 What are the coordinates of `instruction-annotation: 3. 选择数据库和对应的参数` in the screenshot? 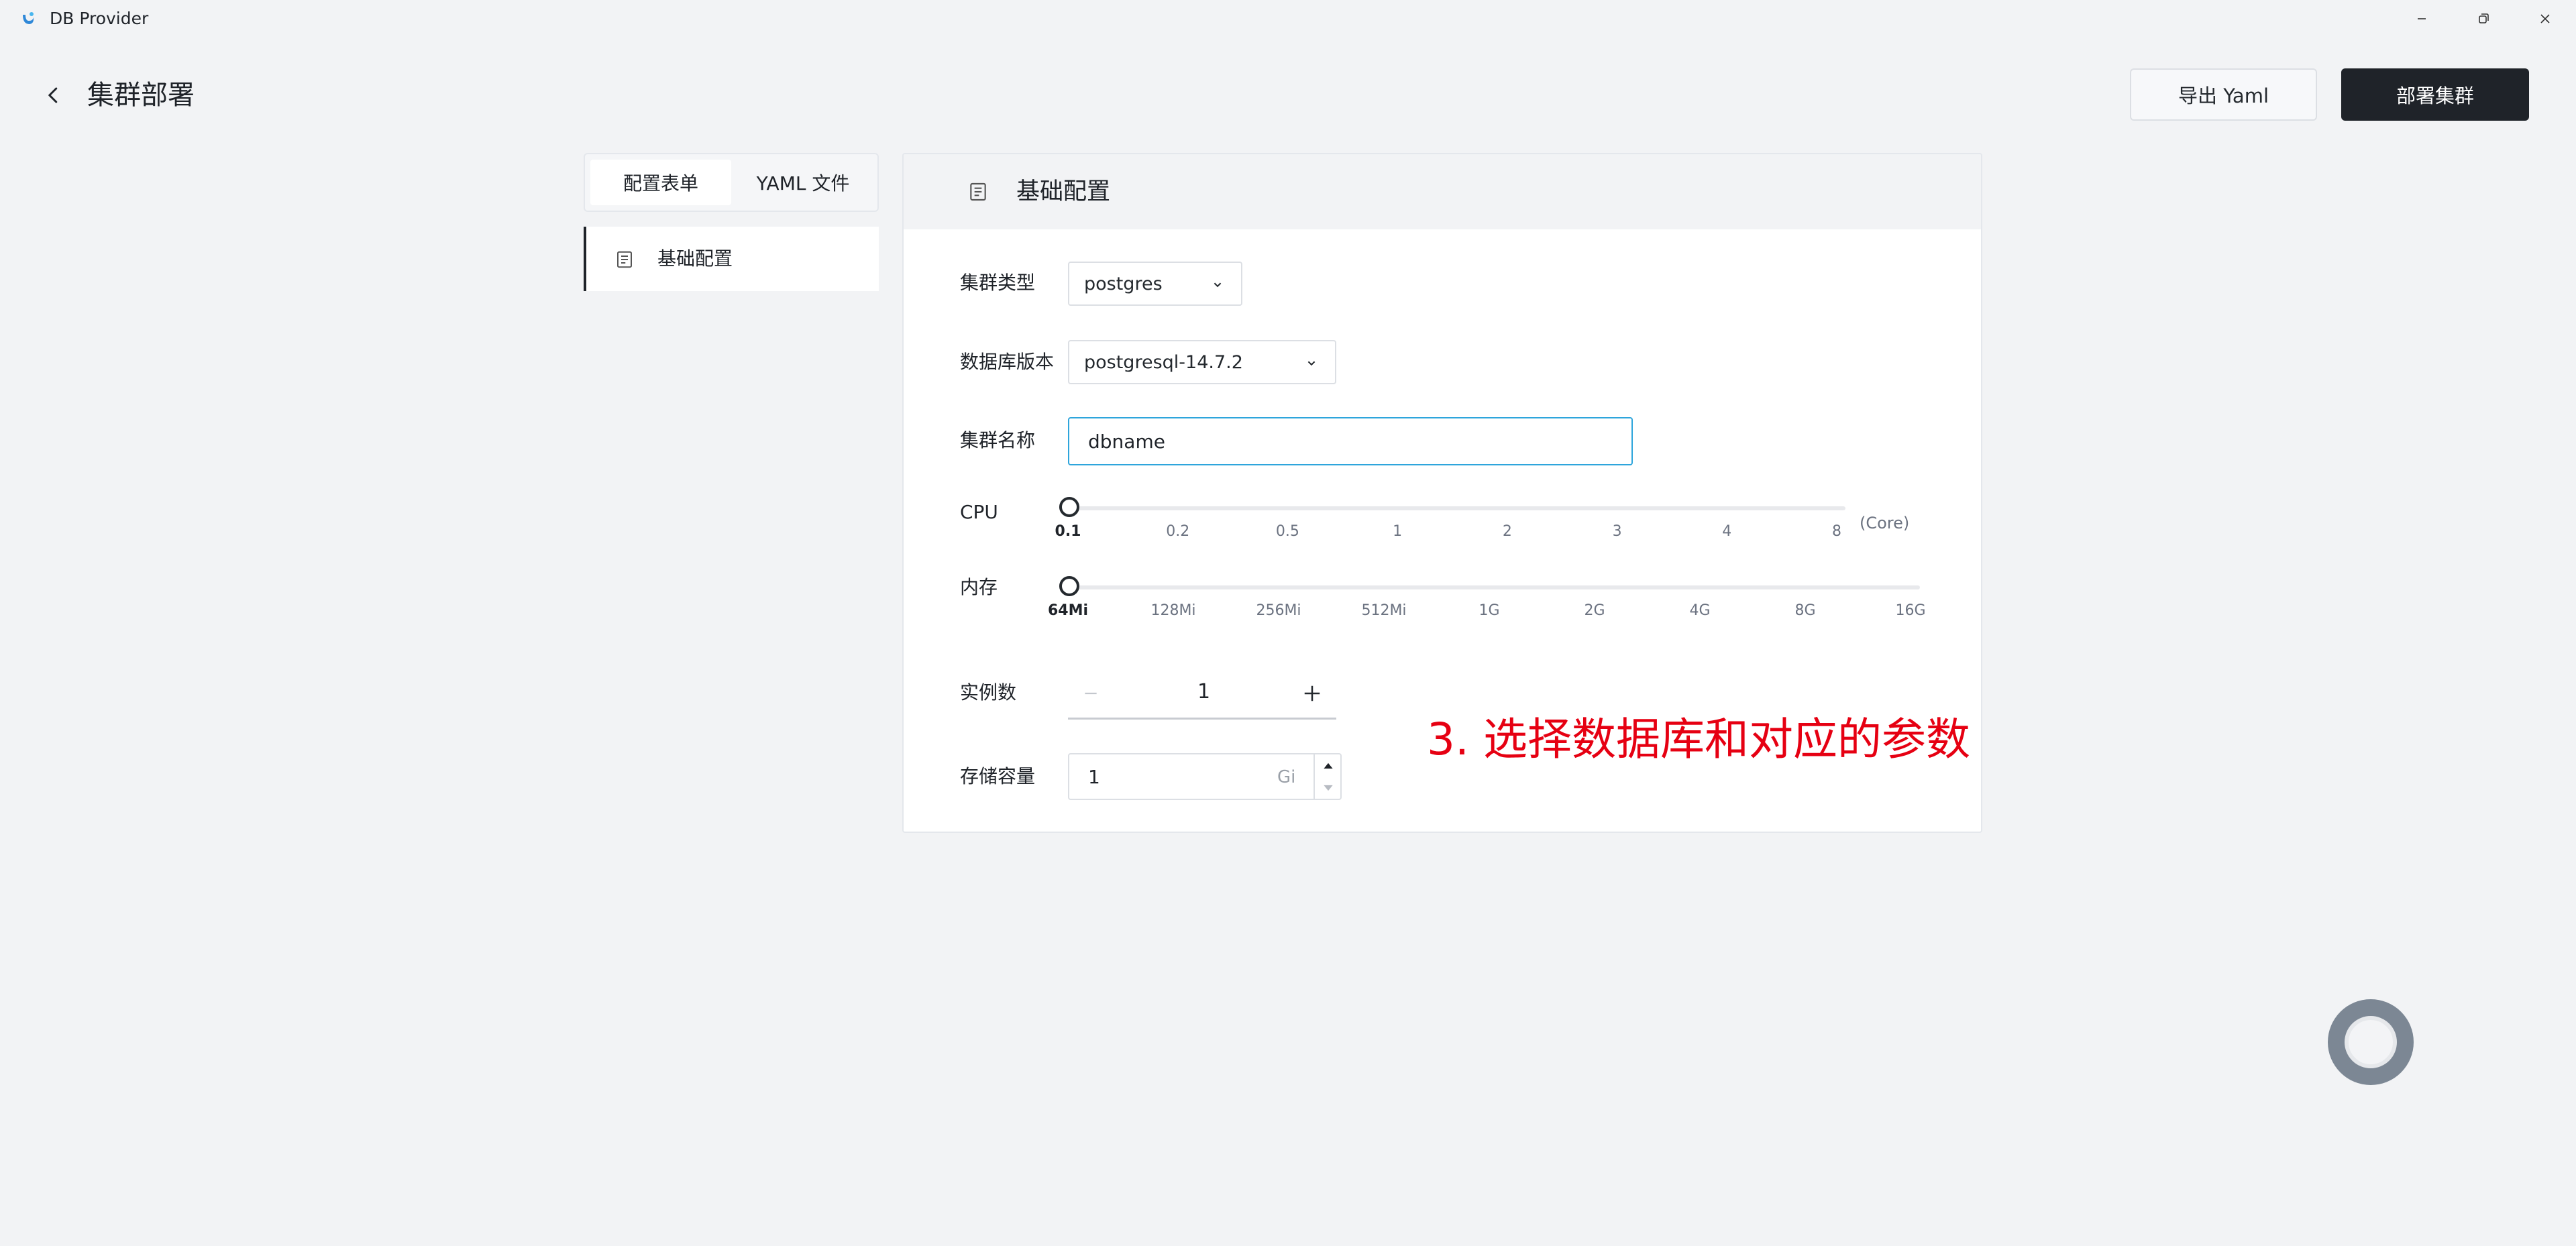 It's located at (1698, 739).